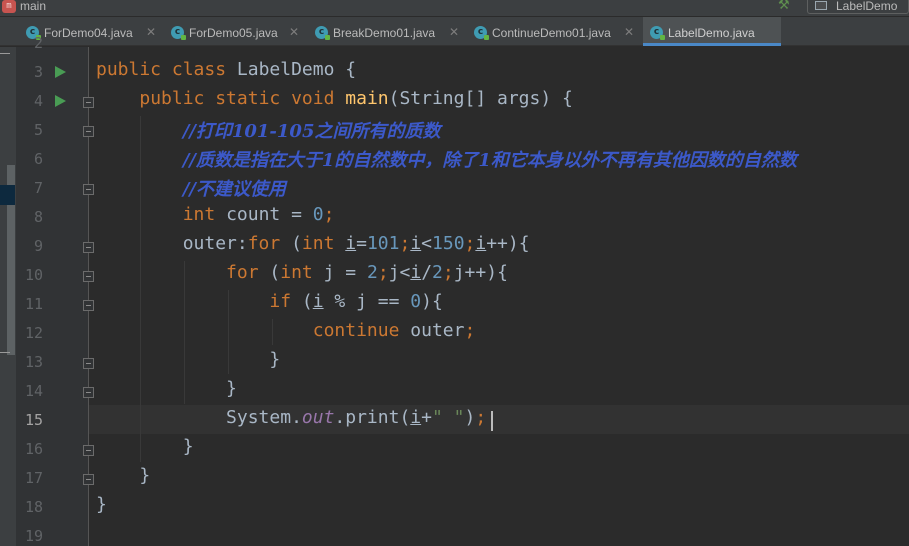 Image resolution: width=909 pixels, height=546 pixels. What do you see at coordinates (92, 31) in the screenshot?
I see `tab-fordemo04: c ForDemo04.java ✕` at bounding box center [92, 31].